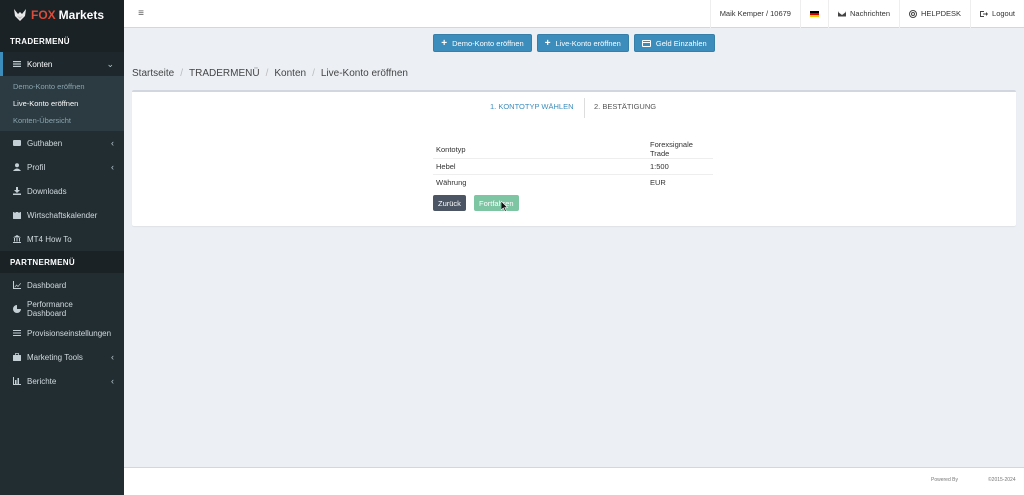 The height and width of the screenshot is (495, 1024). I want to click on sidebar-item-label: Guthaben, so click(45, 143).